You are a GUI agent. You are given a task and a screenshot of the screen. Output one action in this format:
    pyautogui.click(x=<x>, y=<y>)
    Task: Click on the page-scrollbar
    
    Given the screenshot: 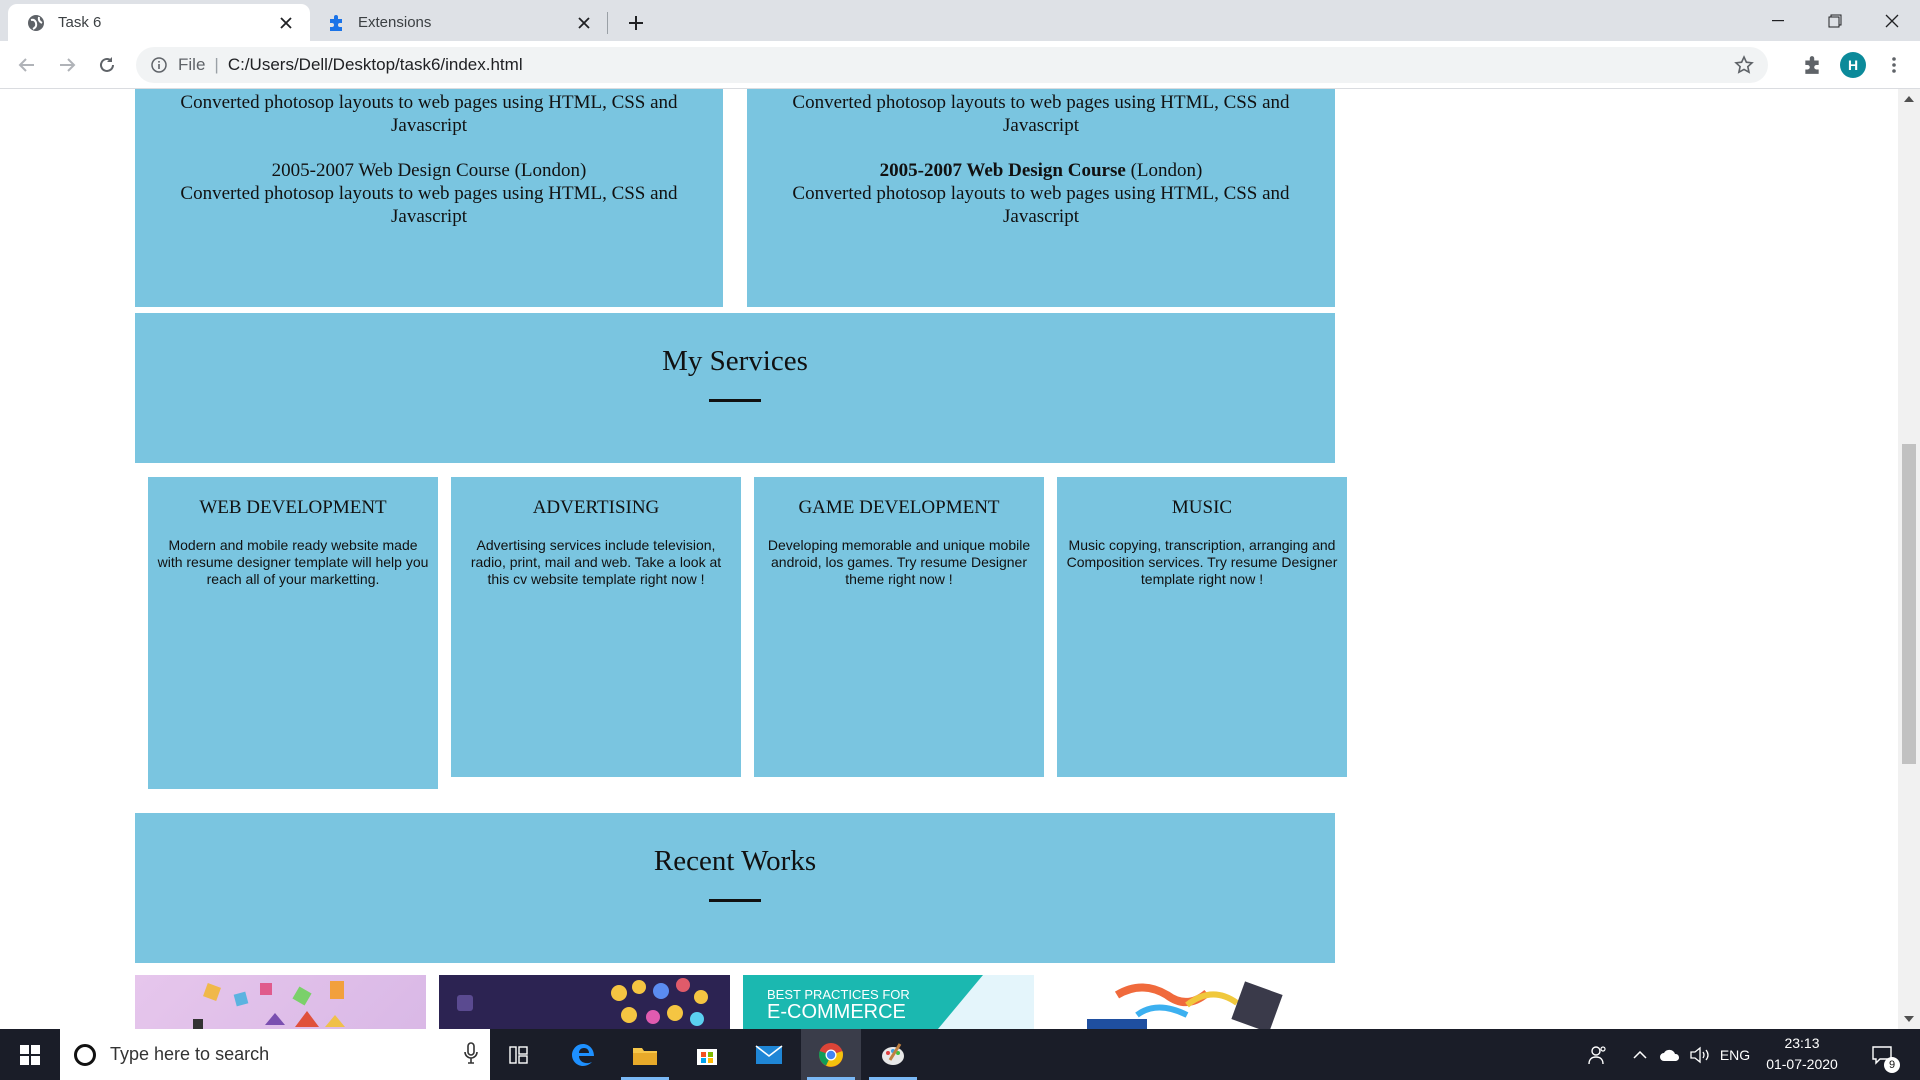 What is the action you would take?
    pyautogui.click(x=1909, y=559)
    